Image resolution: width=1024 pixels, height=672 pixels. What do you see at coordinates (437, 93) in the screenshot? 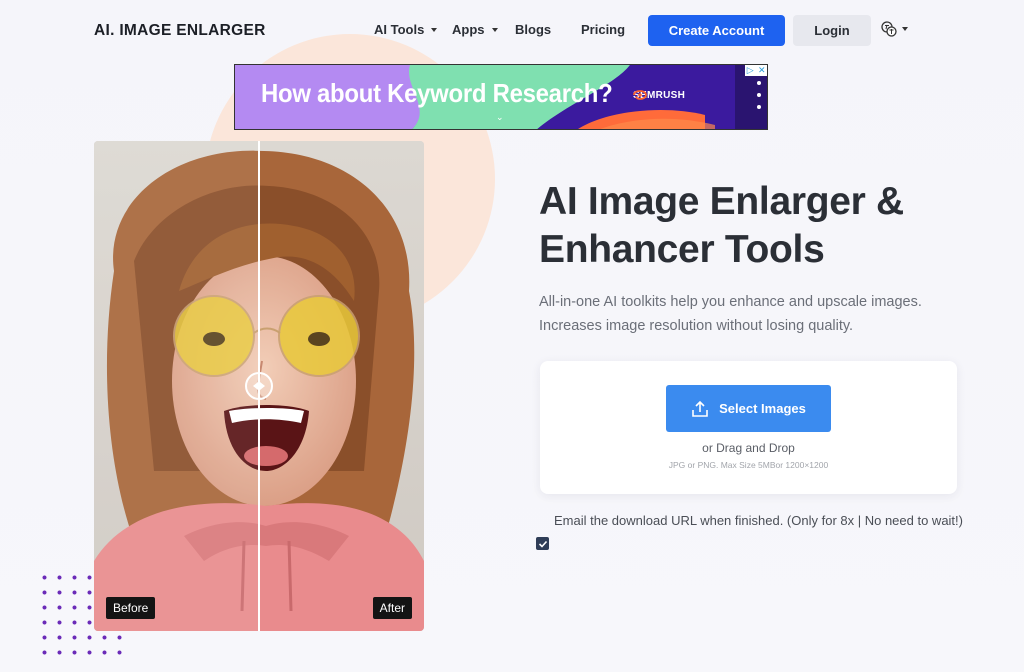
I see `ad-headline: How about Keyword Research?` at bounding box center [437, 93].